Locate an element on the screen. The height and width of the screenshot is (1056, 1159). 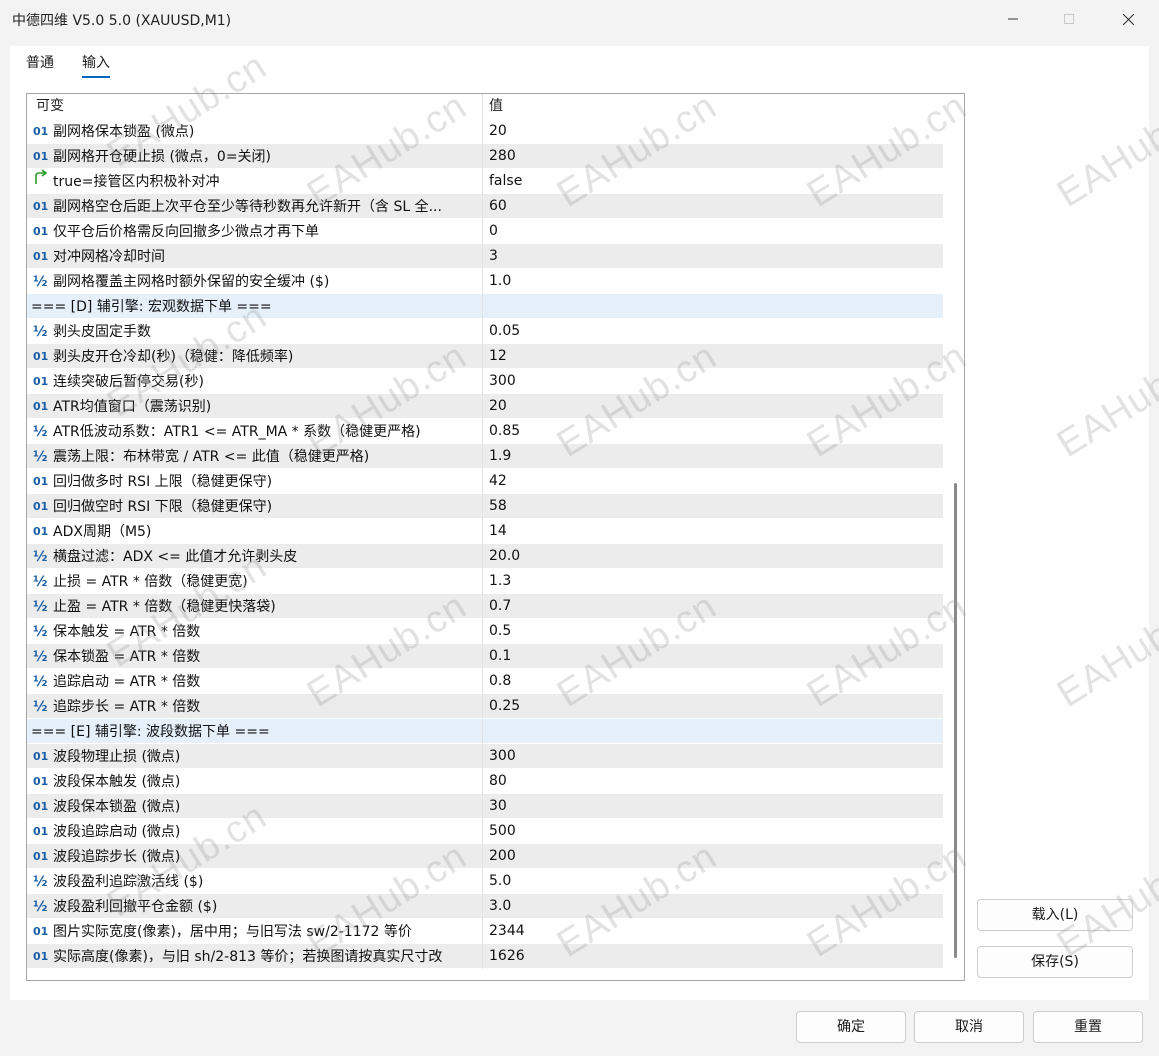
row-variable-cell: 01 副网格保本锁盈 (微点) is located at coordinates (255, 131).